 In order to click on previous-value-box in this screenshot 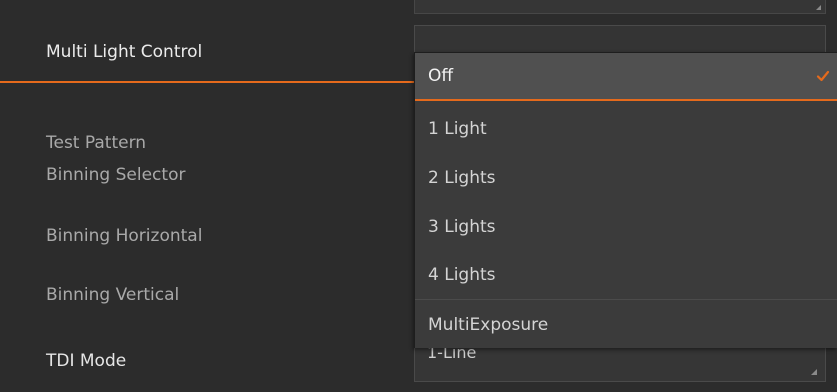, I will do `click(620, 7)`.